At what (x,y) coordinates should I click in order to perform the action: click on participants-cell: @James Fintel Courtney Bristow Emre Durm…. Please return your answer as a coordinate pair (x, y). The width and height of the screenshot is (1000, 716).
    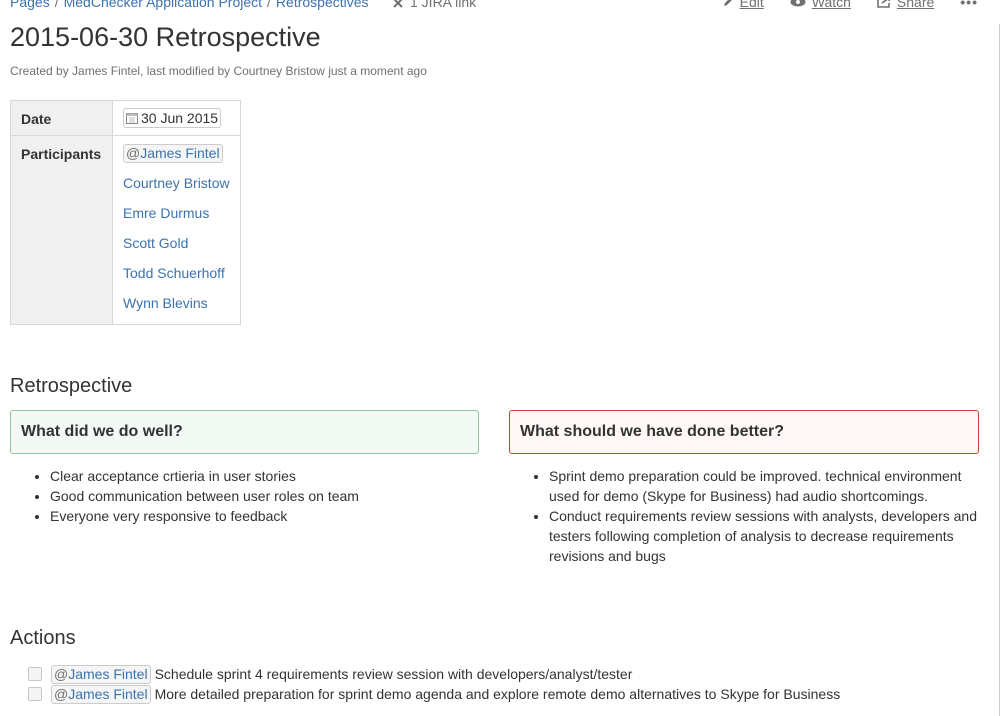
    Looking at the image, I should click on (176, 230).